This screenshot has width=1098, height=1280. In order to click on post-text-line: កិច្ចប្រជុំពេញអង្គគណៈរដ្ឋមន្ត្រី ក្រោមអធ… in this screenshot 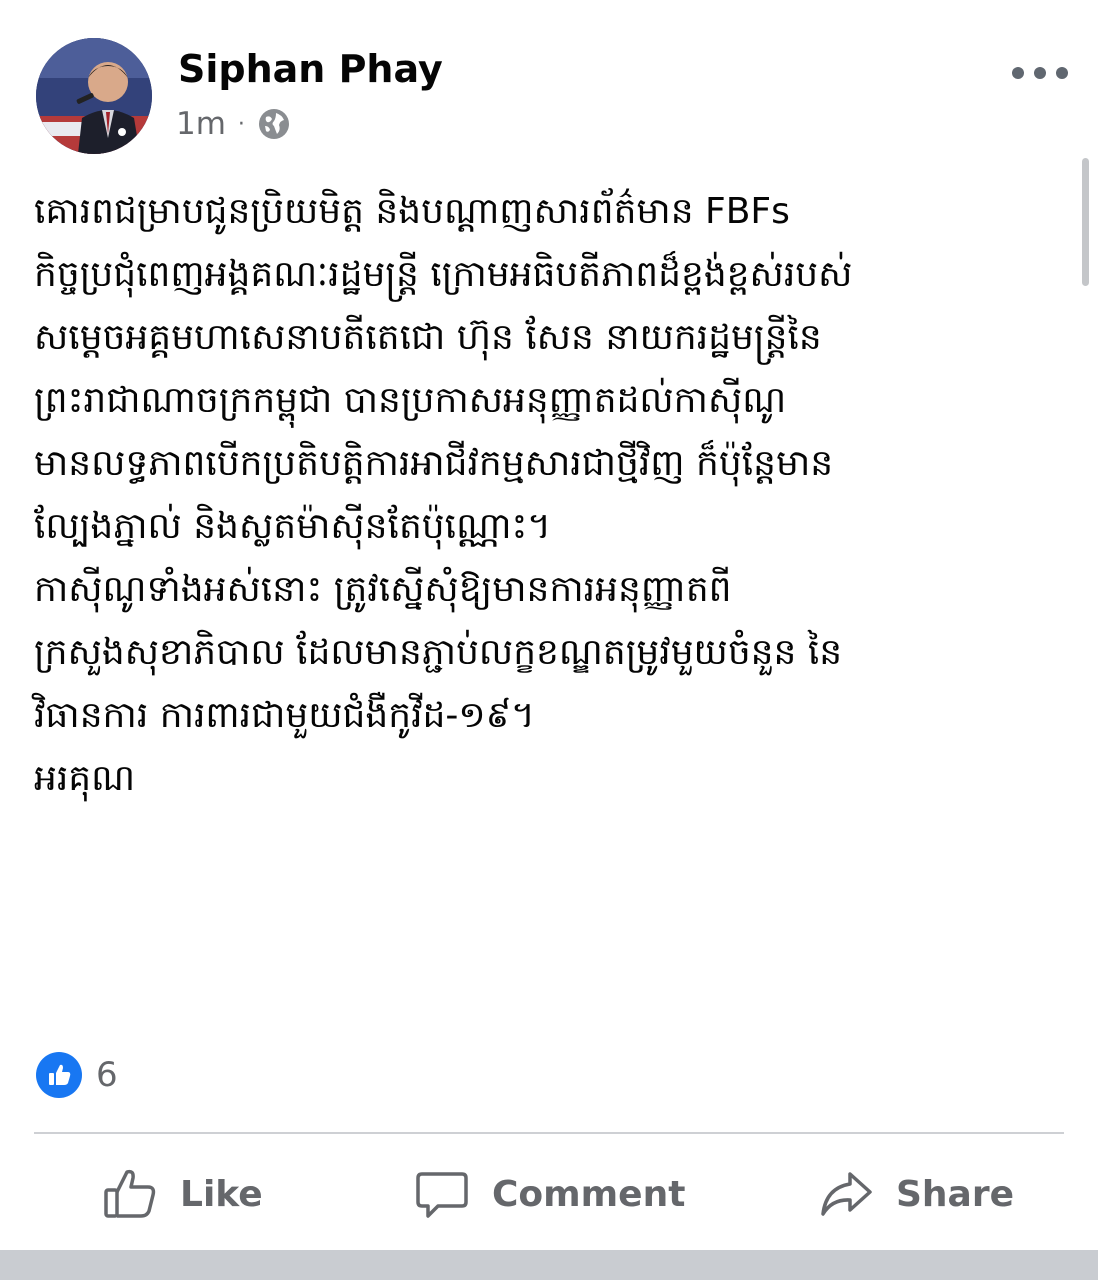, I will do `click(443, 274)`.